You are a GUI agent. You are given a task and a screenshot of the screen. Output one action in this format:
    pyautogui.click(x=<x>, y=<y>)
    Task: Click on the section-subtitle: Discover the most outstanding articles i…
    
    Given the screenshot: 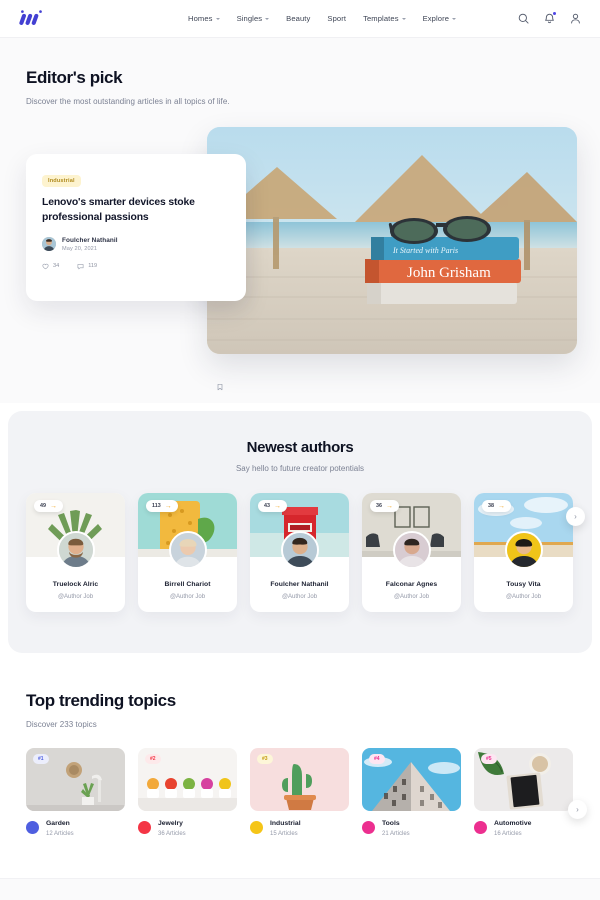 What is the action you would take?
    pyautogui.click(x=128, y=101)
    